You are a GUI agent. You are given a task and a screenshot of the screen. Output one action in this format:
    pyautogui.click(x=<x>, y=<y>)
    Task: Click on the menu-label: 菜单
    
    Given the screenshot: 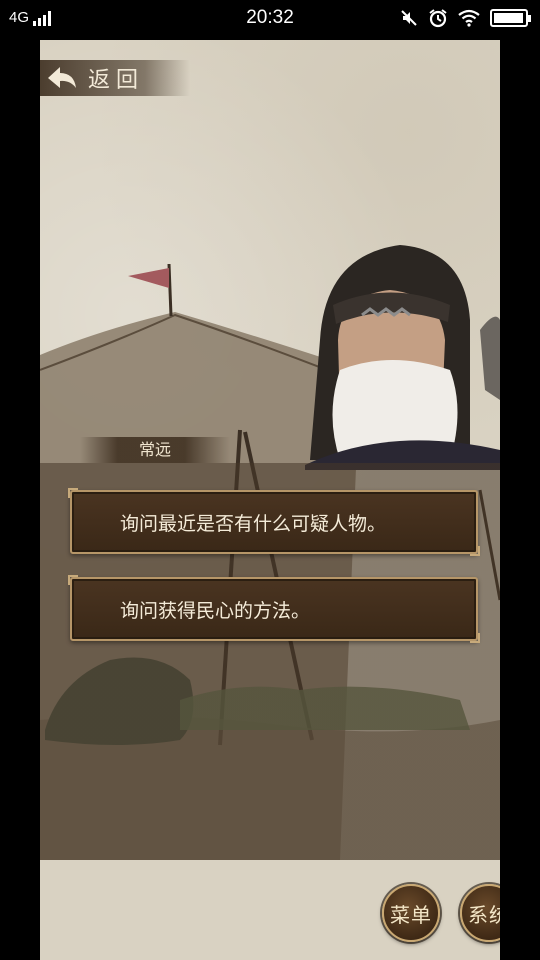 What is the action you would take?
    pyautogui.click(x=411, y=914)
    